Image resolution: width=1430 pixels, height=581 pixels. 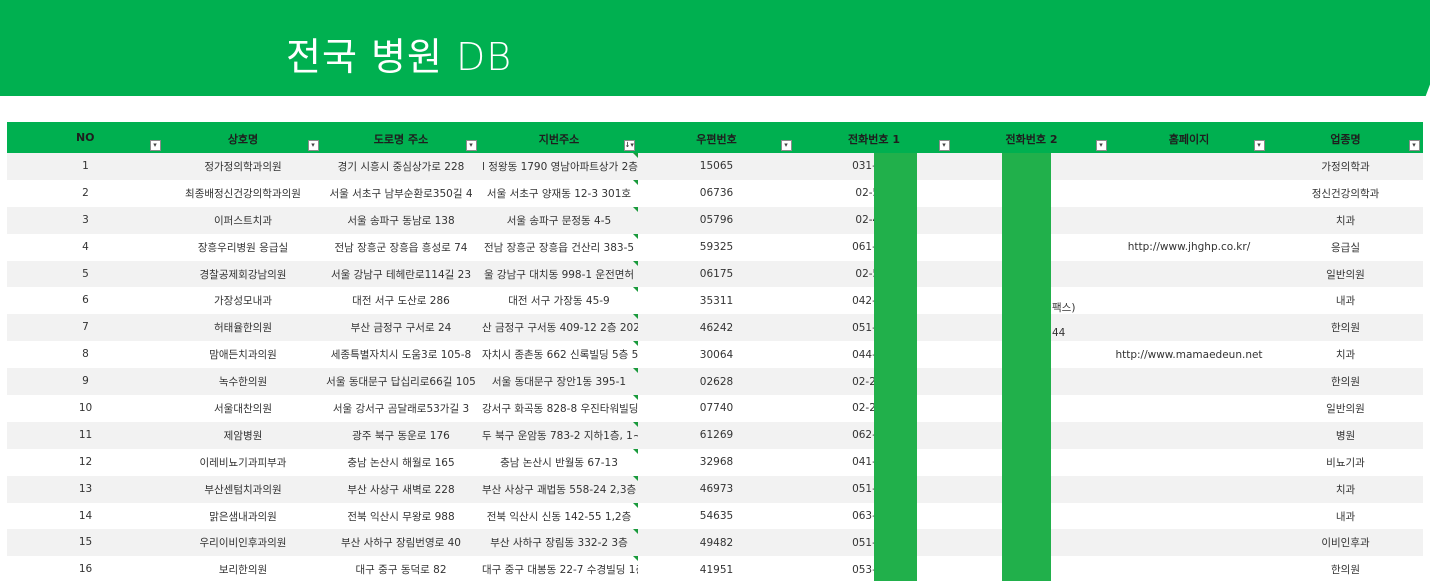 What do you see at coordinates (559, 435) in the screenshot?
I see `cell-jibun-address: 두 북구 운암동 783-2 지하1층, 1~` at bounding box center [559, 435].